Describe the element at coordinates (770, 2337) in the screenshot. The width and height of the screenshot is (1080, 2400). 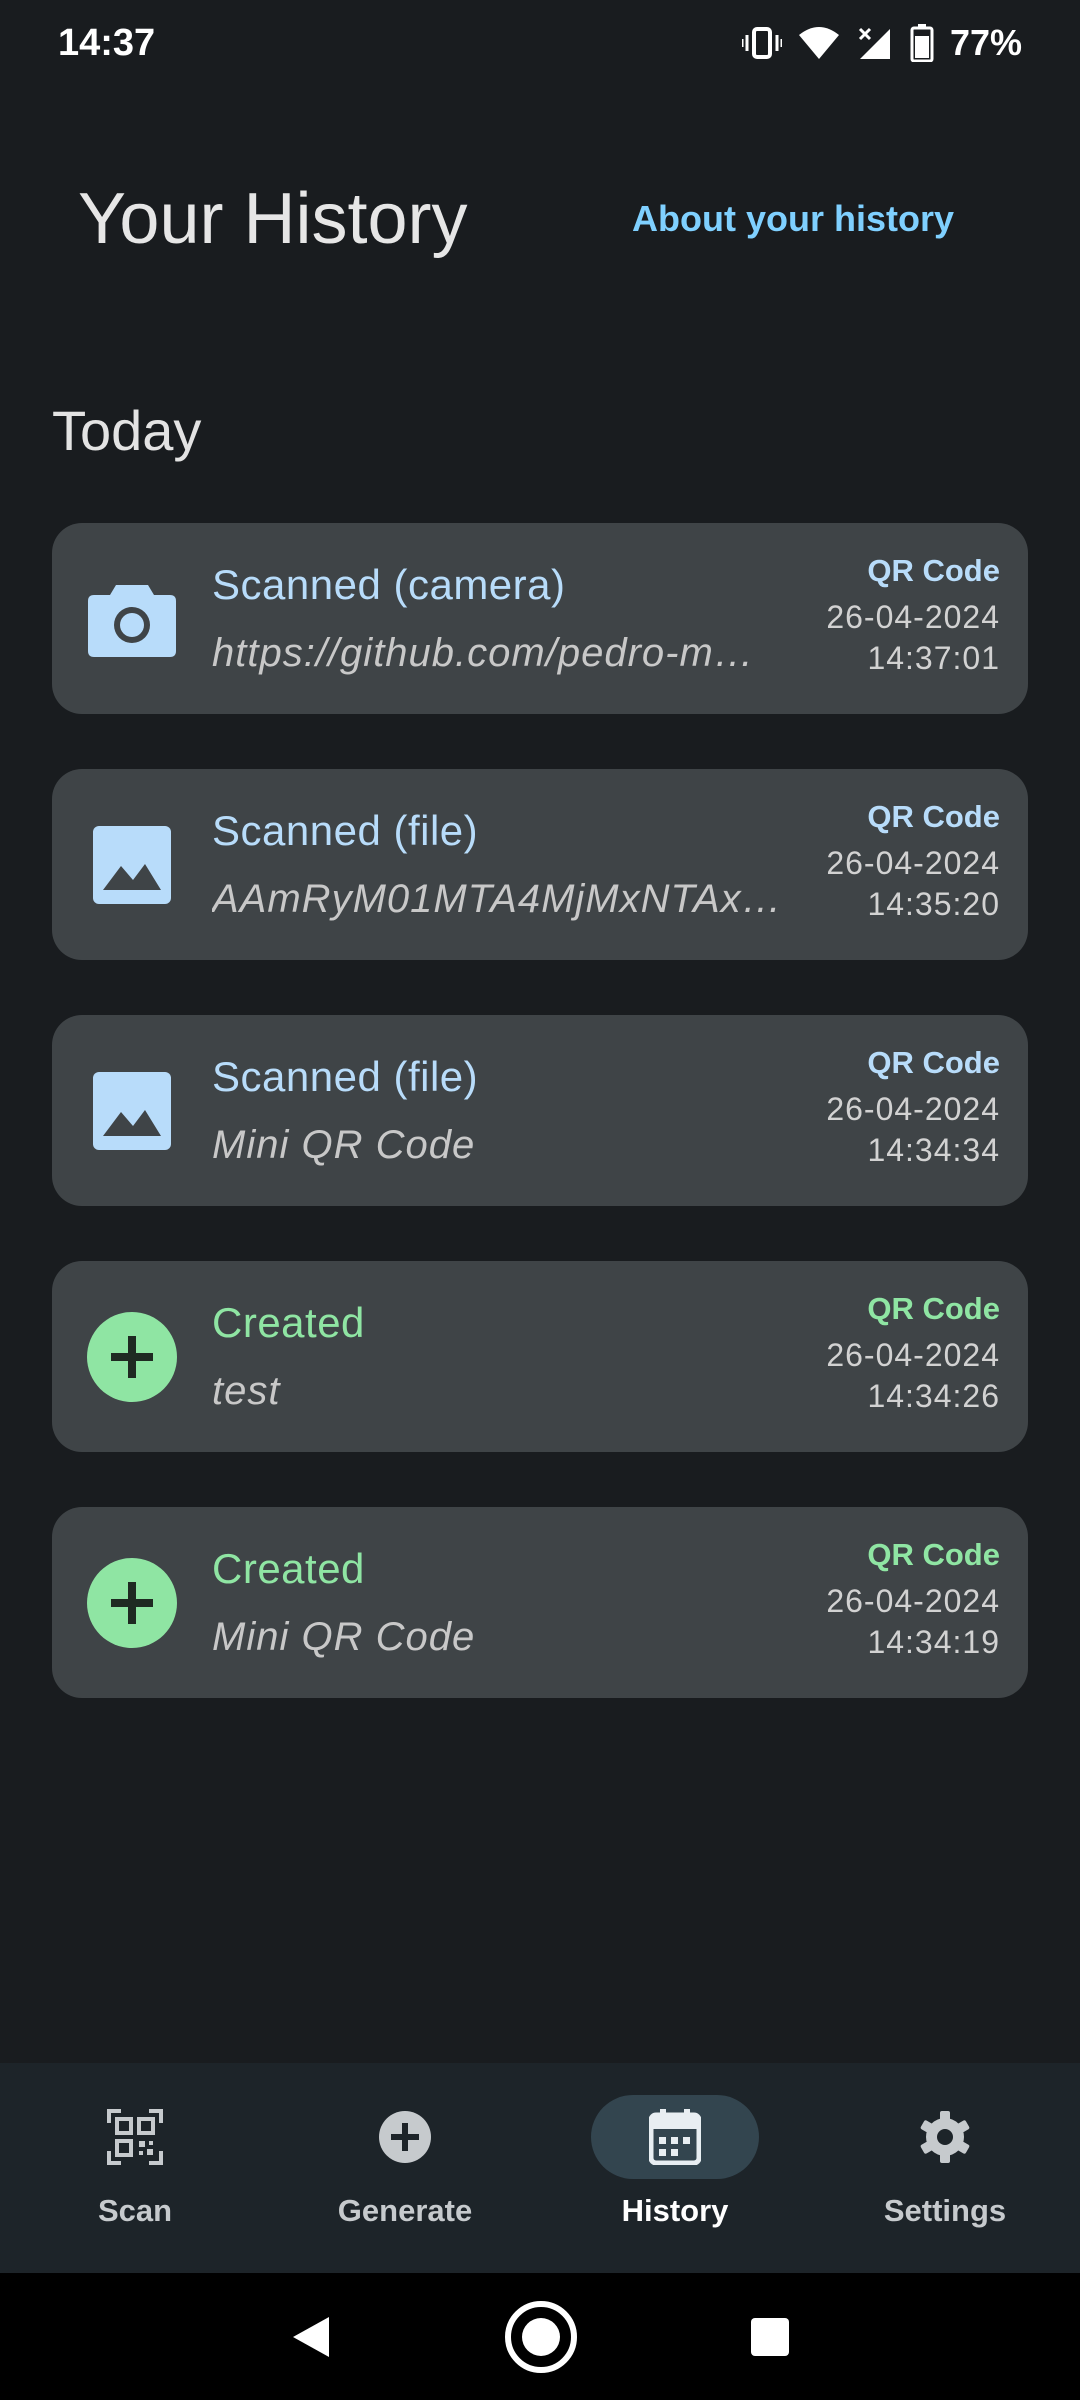
I see `recents-icon` at that location.